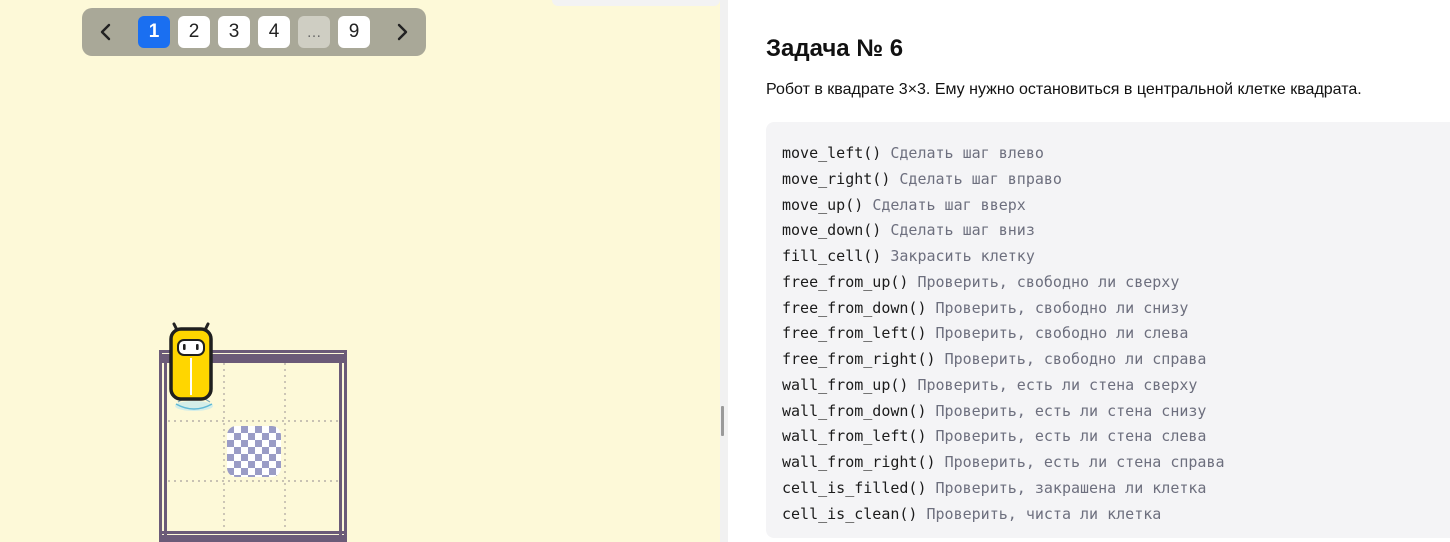 Image resolution: width=1450 pixels, height=542 pixels. What do you see at coordinates (832, 256) in the screenshot?
I see `command-name: fill_cell()` at bounding box center [832, 256].